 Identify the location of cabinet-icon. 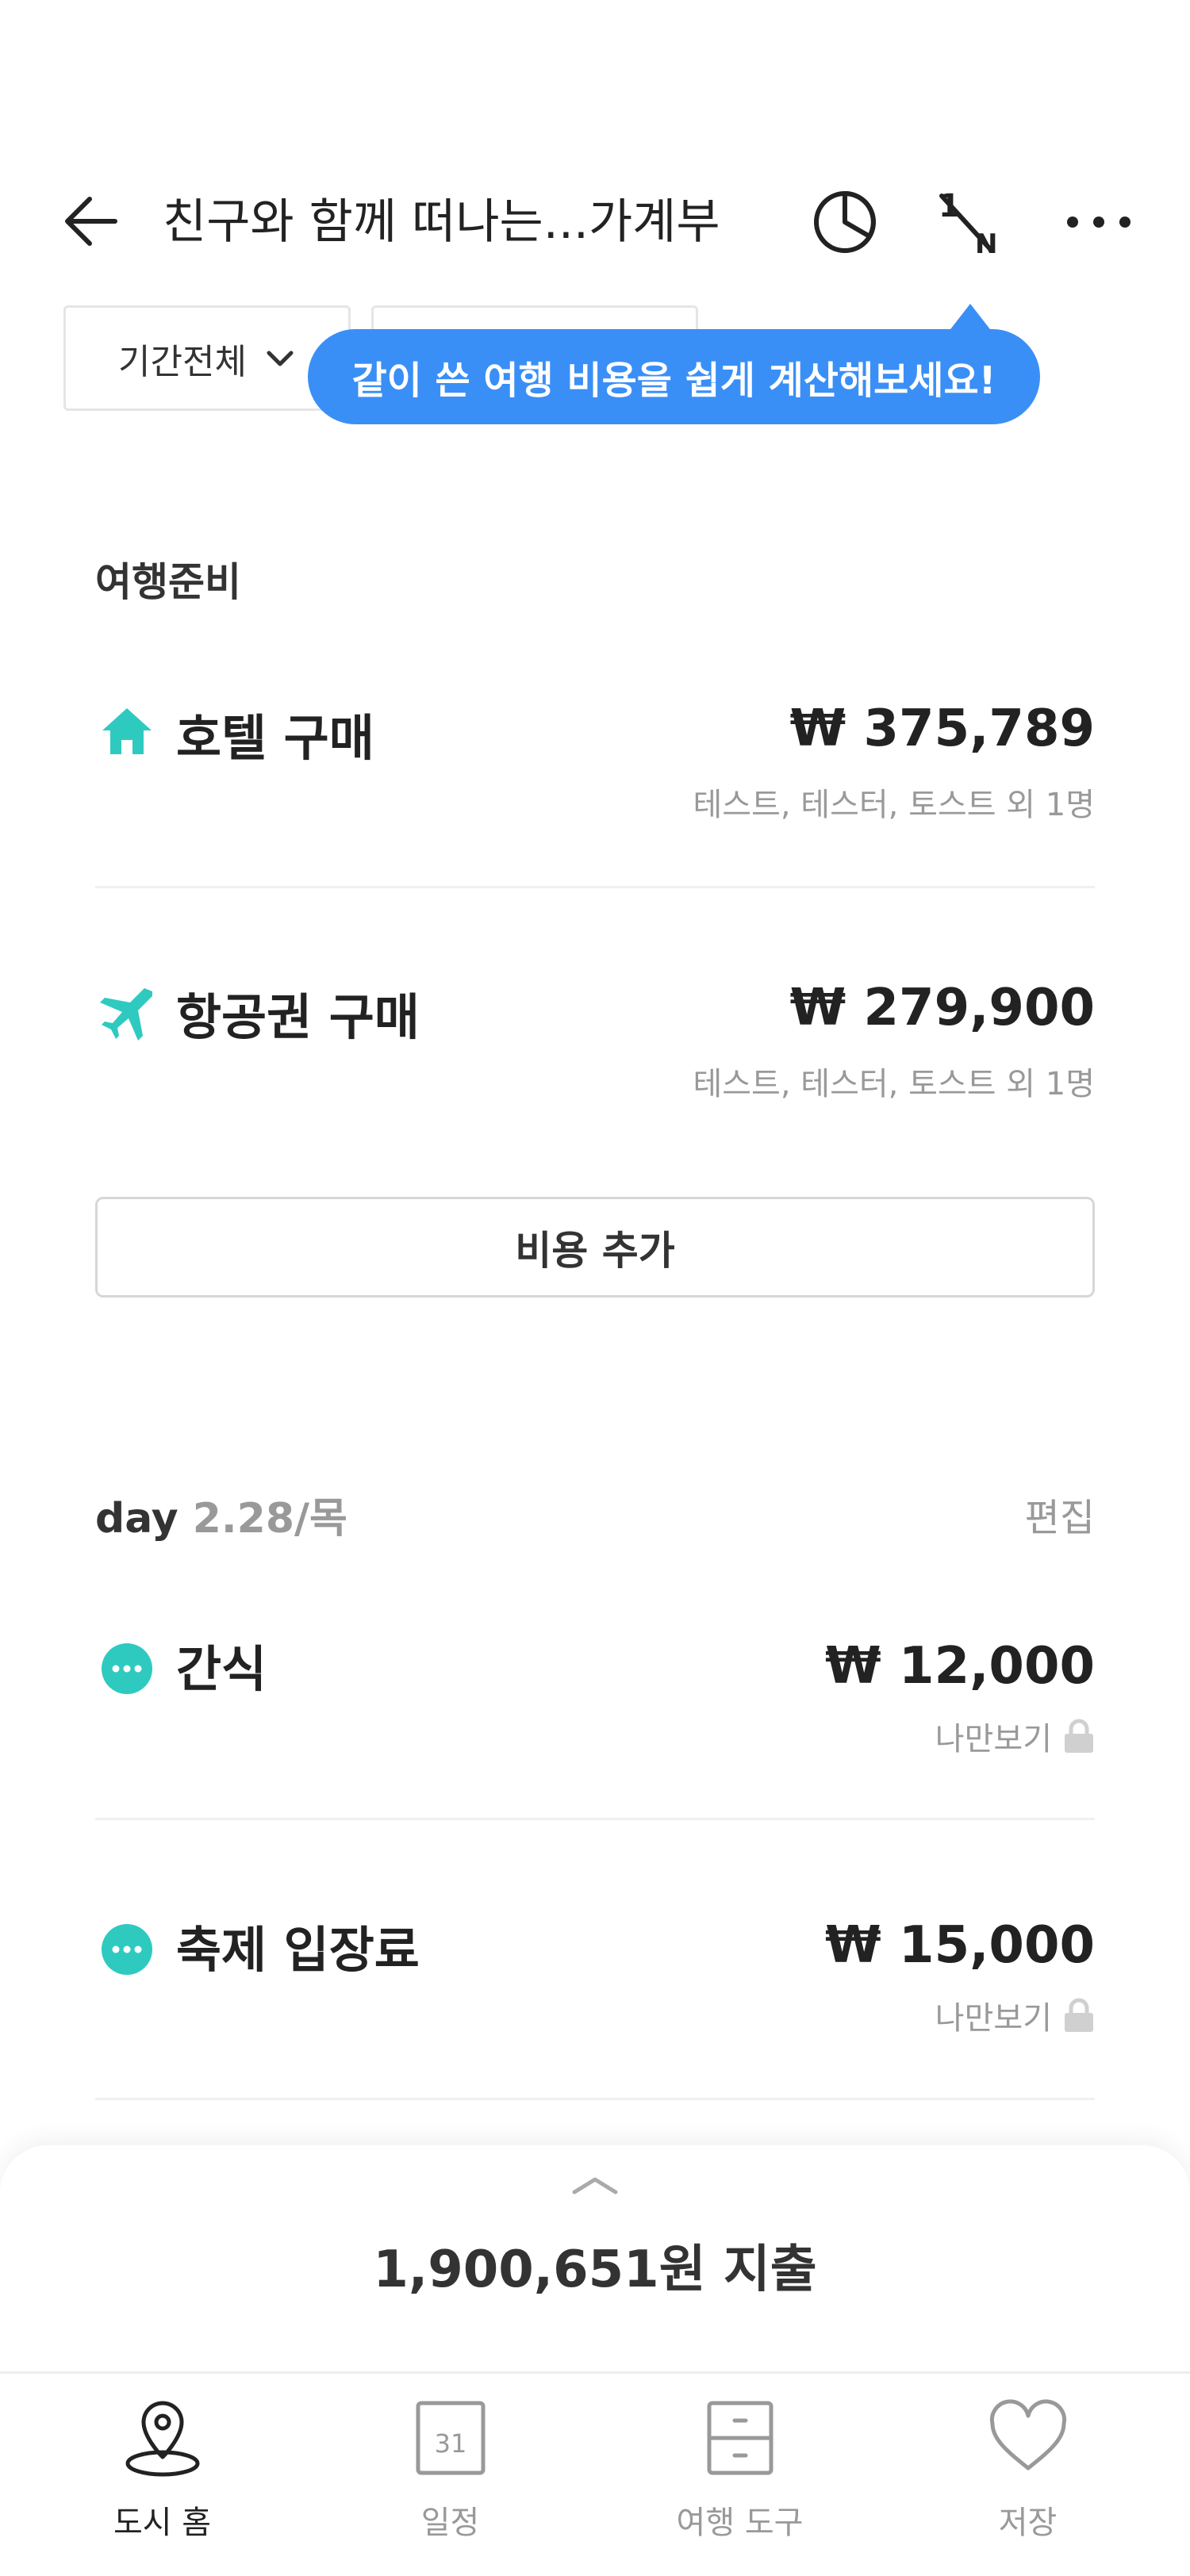
(740, 2439).